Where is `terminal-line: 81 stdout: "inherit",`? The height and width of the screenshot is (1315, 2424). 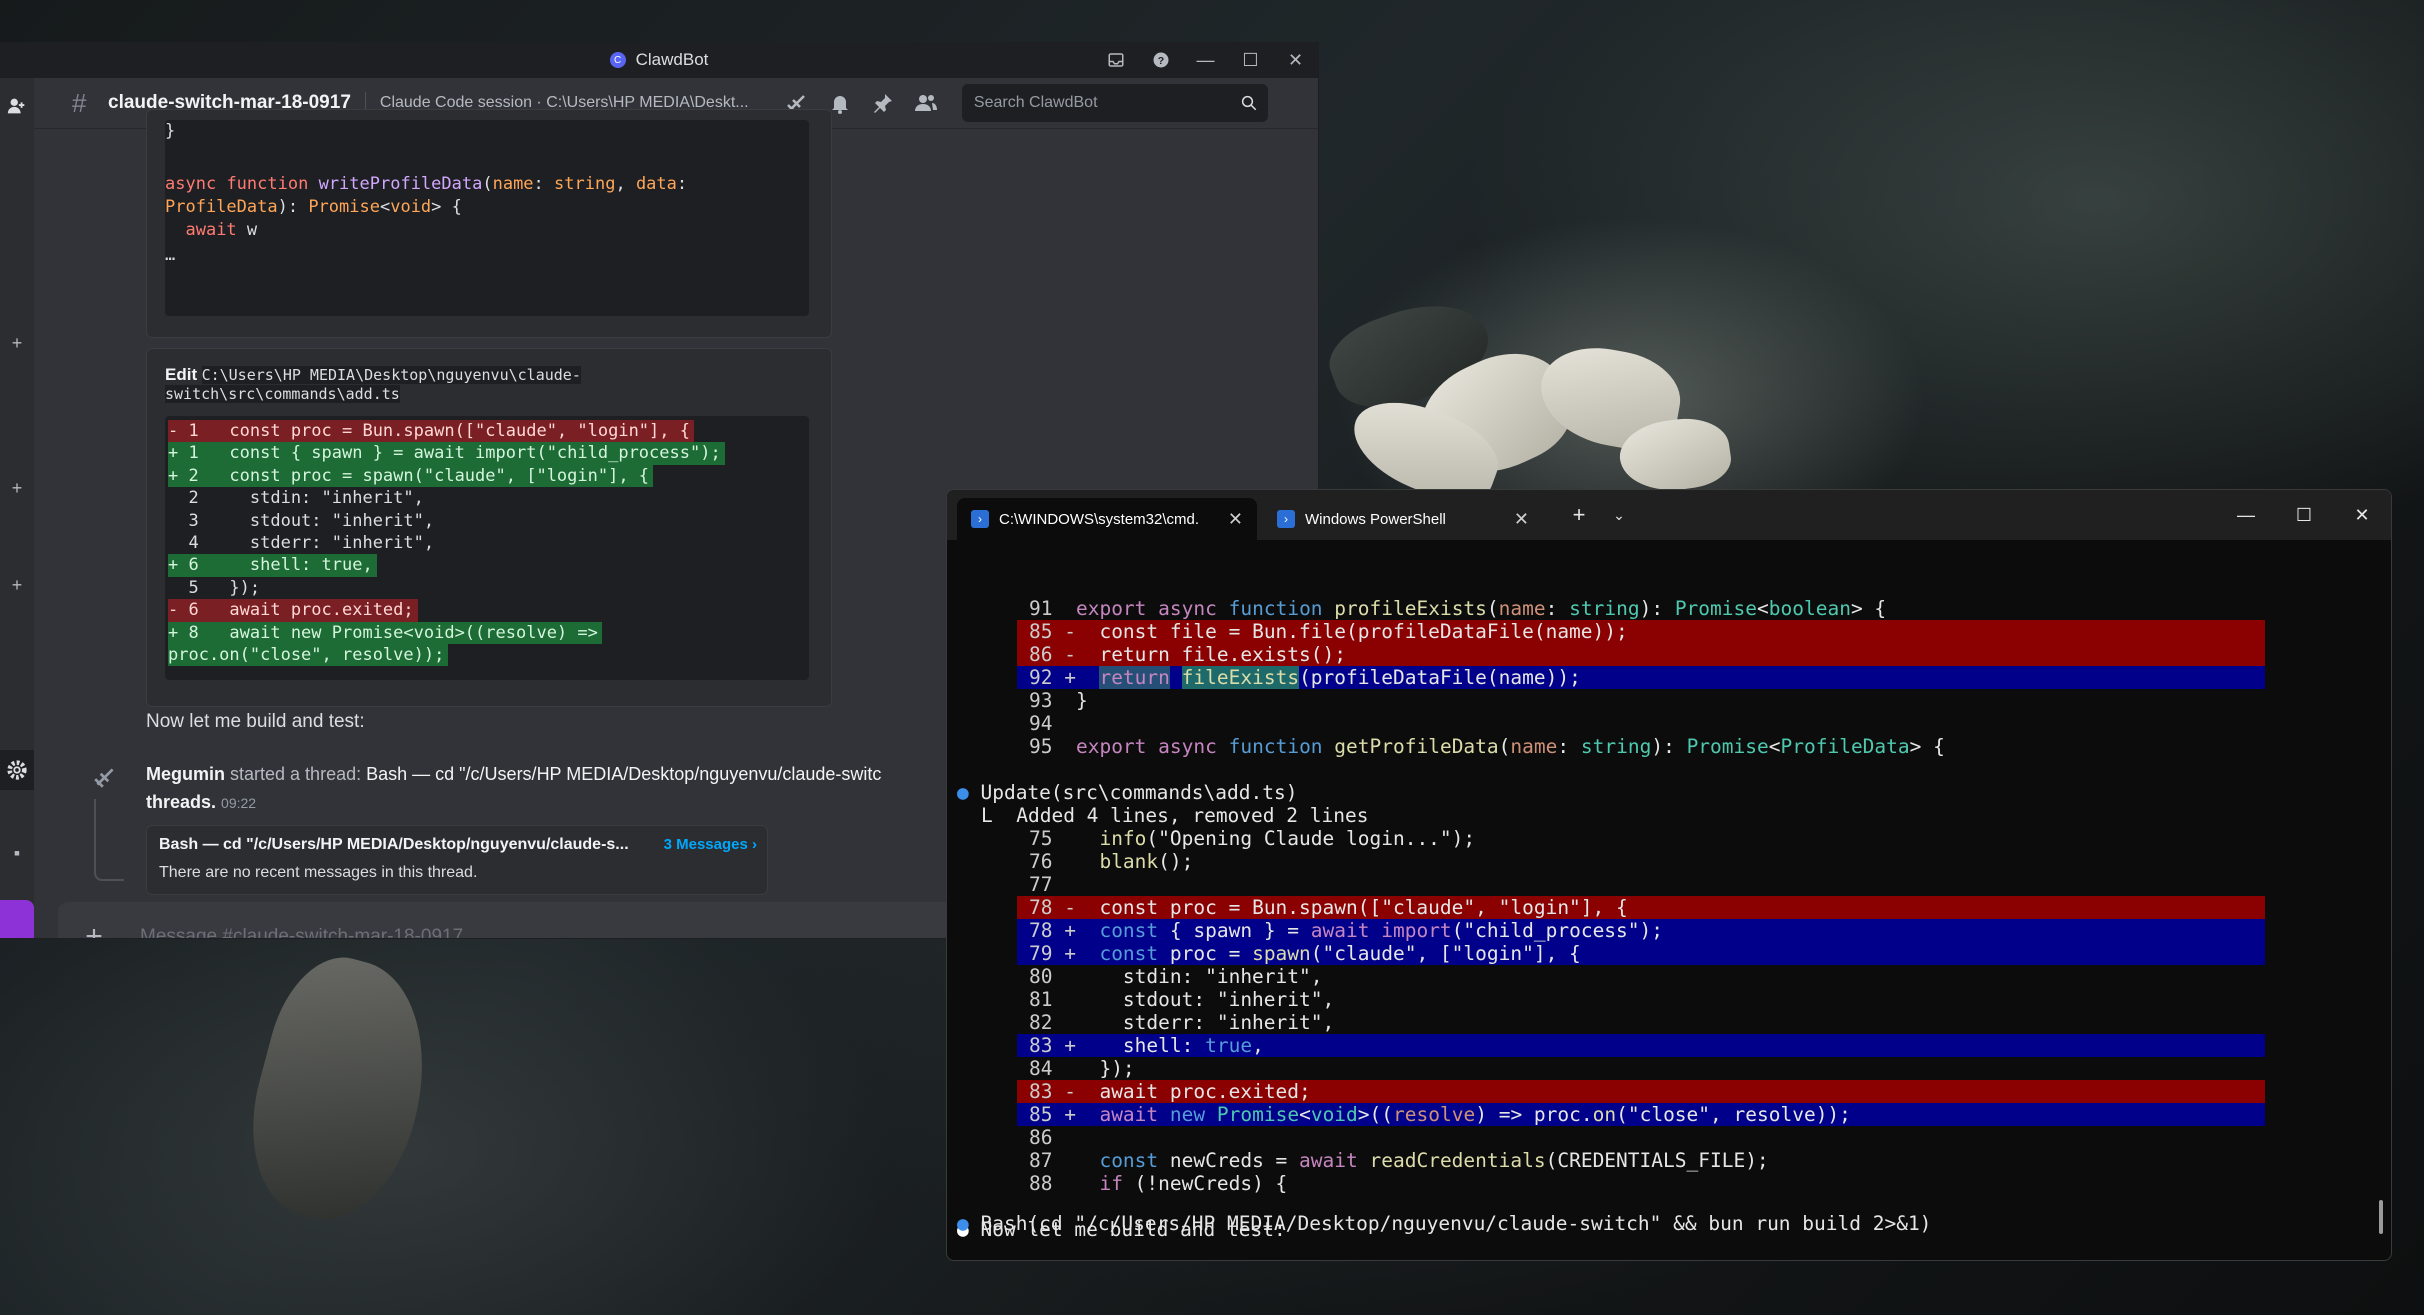
terminal-line: 81 stdout: "inherit", is located at coordinates (1182, 999).